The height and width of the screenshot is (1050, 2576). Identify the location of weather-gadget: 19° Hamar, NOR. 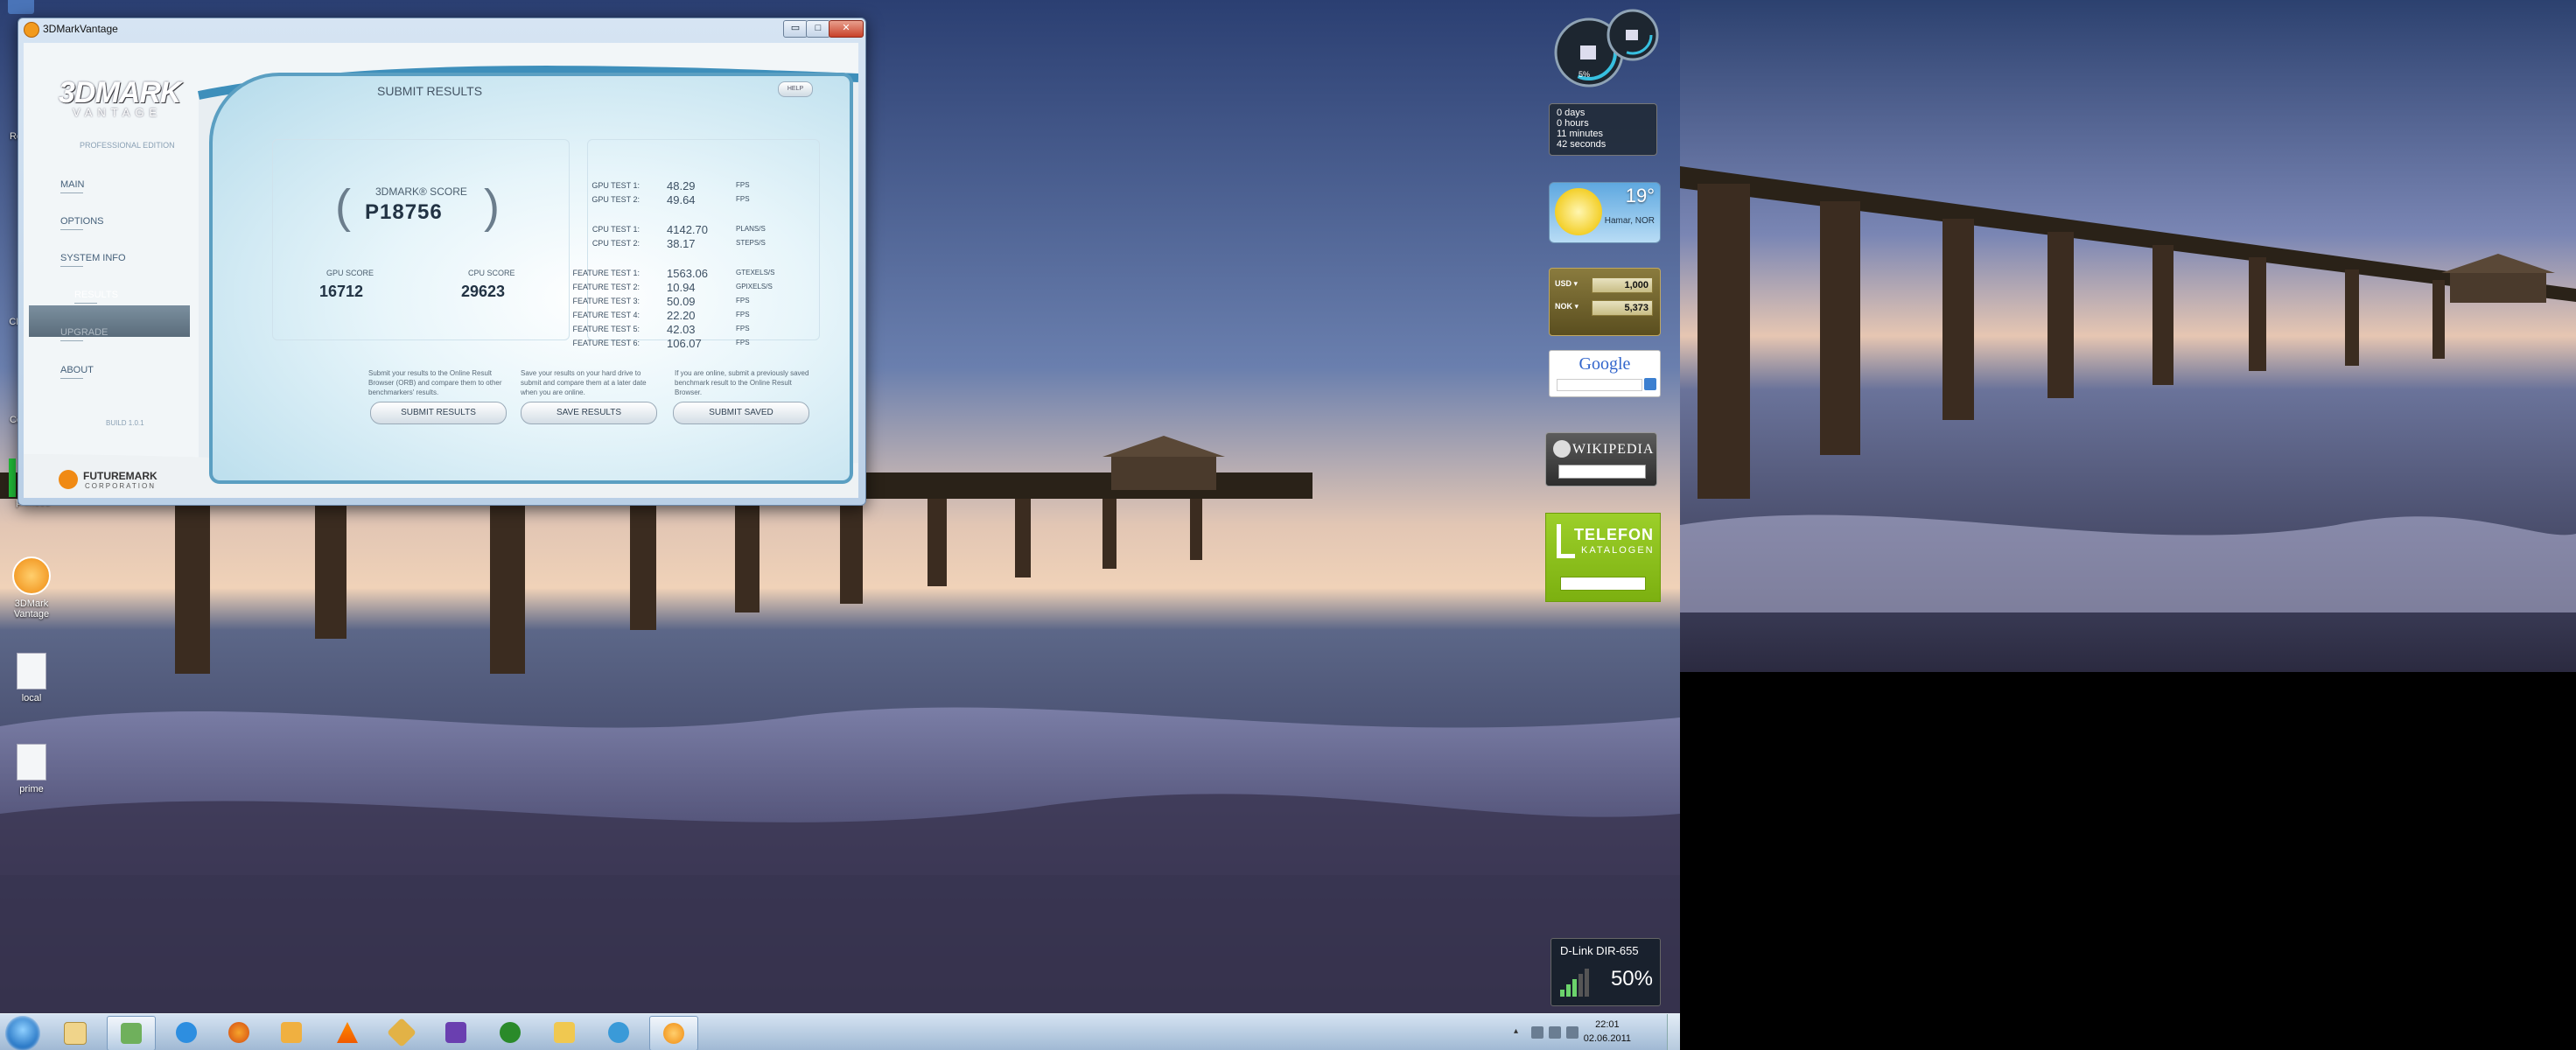
(1605, 212).